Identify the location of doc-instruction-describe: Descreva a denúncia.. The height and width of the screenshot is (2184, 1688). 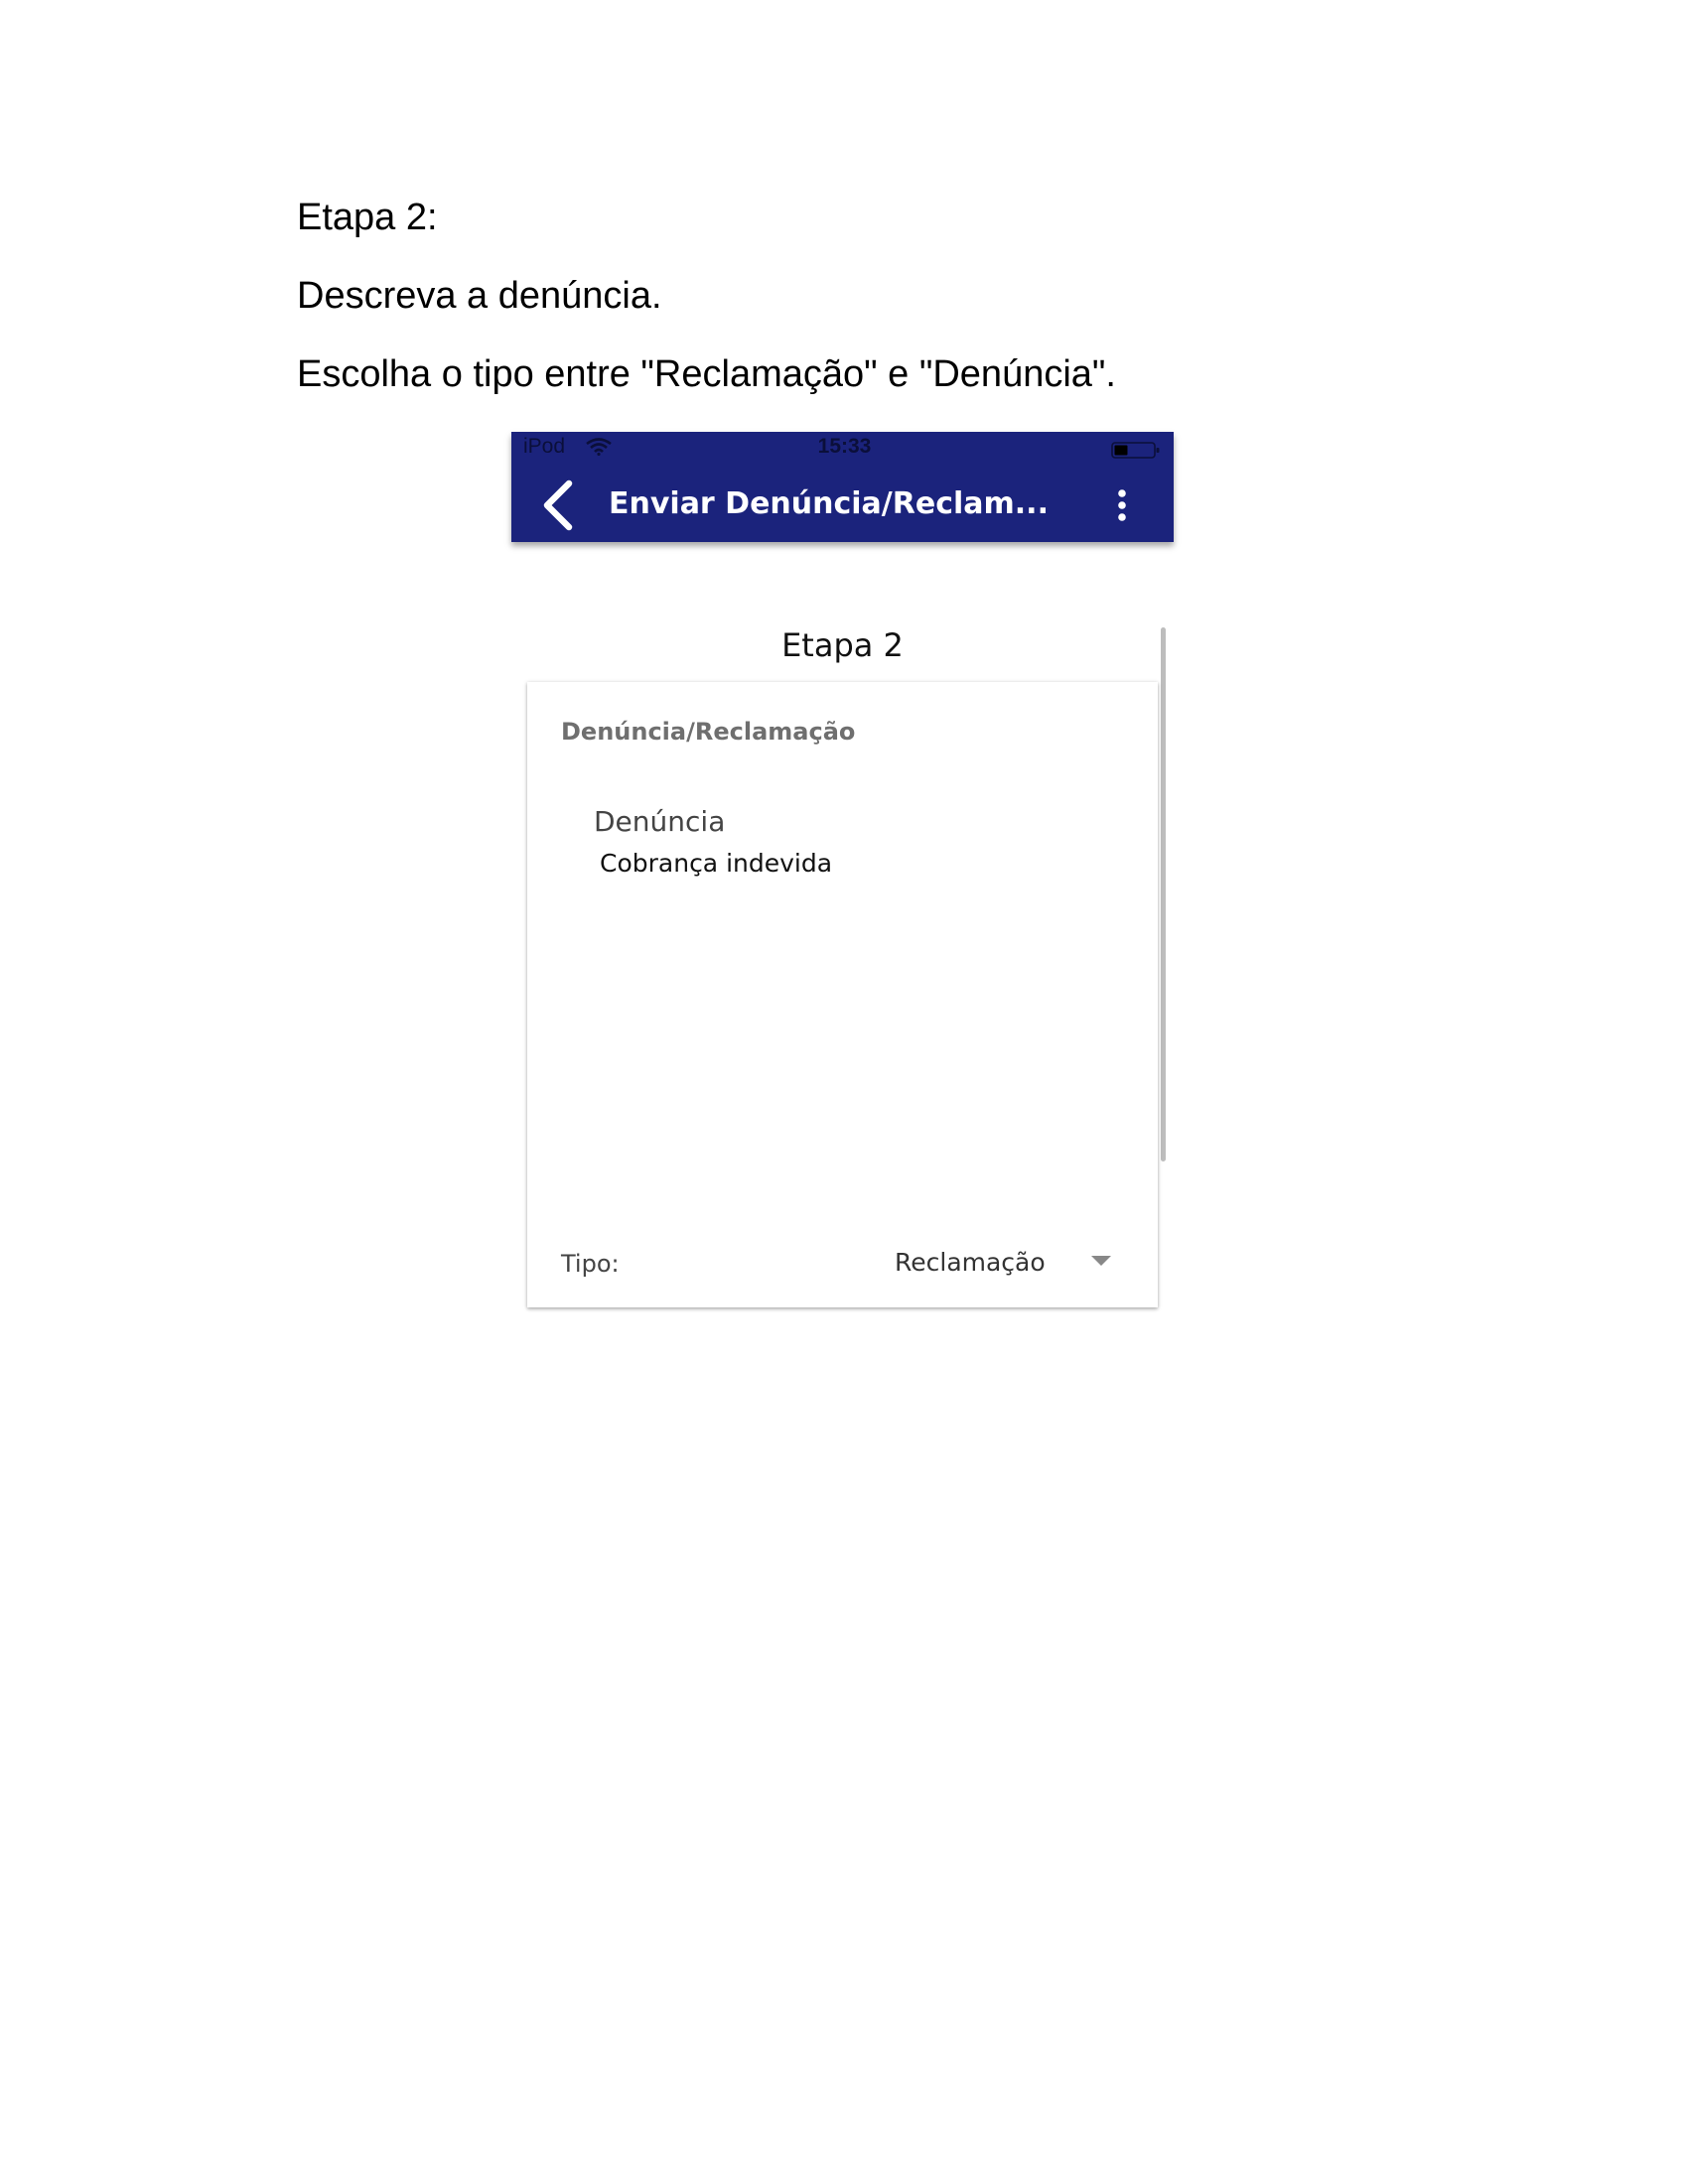
(479, 296).